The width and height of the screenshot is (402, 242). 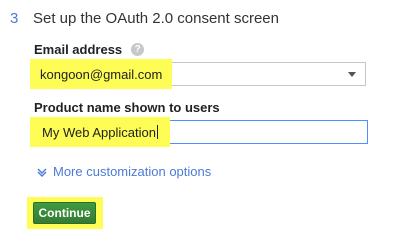 I want to click on step-number: 3, so click(x=14, y=18).